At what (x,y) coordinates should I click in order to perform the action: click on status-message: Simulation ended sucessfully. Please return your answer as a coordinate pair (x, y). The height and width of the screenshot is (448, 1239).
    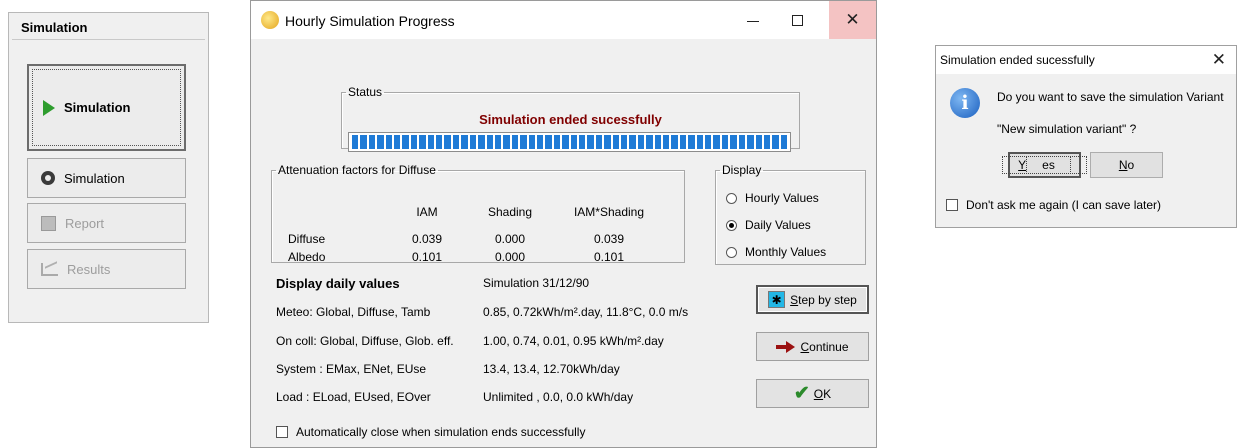
    Looking at the image, I should click on (570, 119).